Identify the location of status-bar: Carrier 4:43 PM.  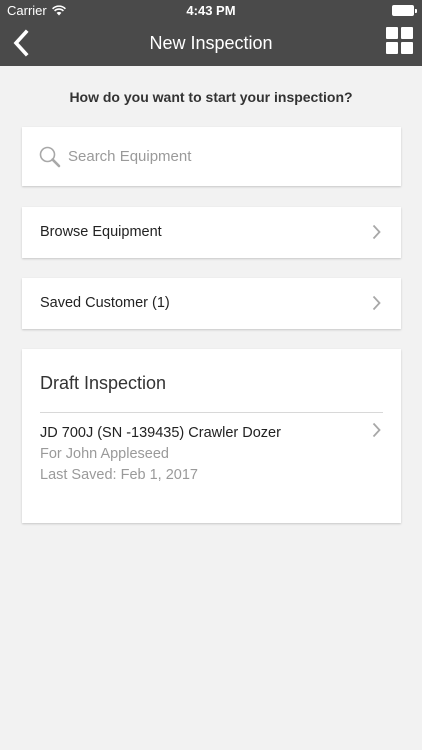
(211, 11).